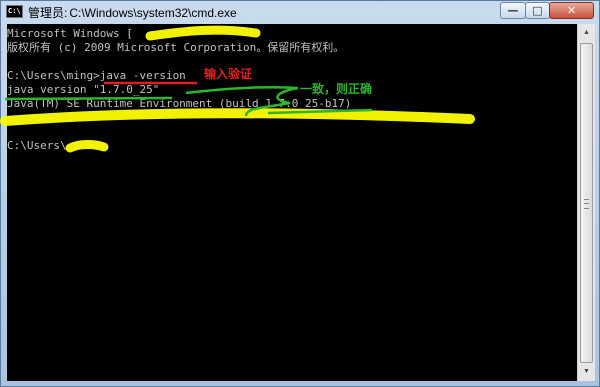  Describe the element at coordinates (87, 146) in the screenshot. I see `highlight-redaction-username` at that location.